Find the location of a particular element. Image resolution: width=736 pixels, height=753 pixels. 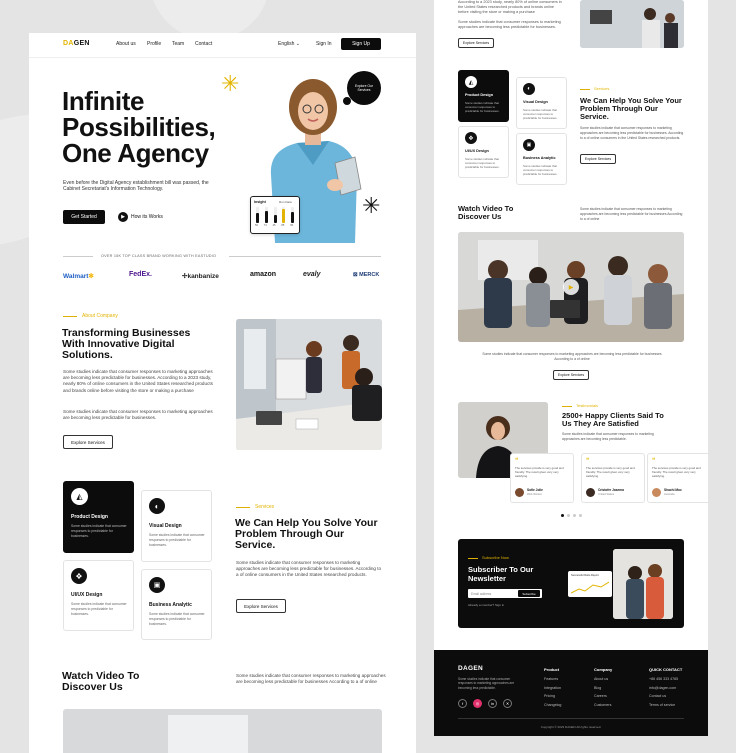

insight-card: Insight Run Data 56 74 45 85 65 is located at coordinates (275, 215).